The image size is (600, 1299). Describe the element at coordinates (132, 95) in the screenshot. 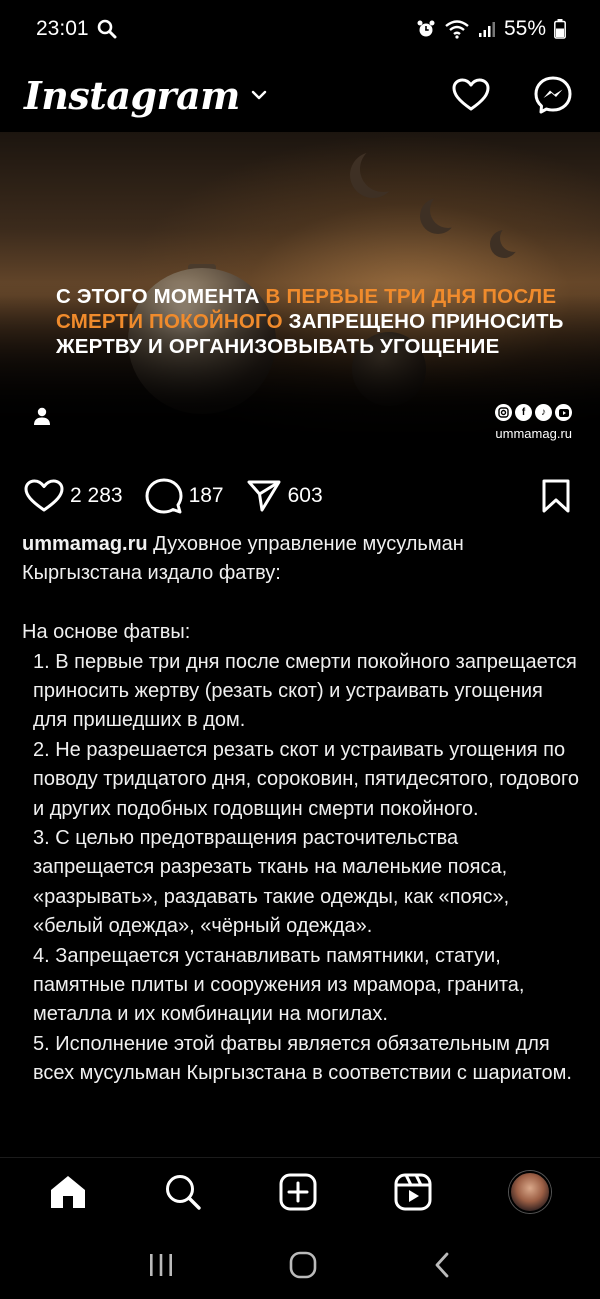

I see `instagram-logo: Instagram` at that location.